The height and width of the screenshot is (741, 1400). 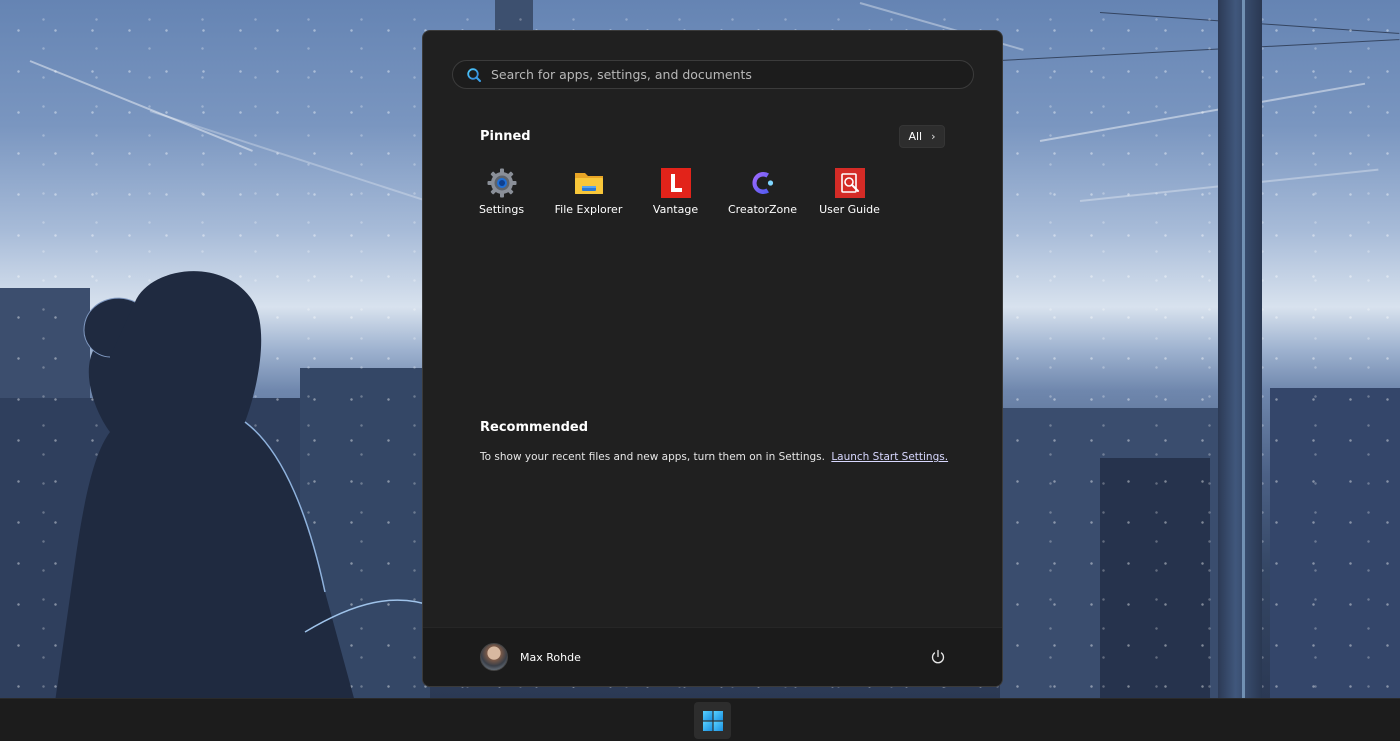 I want to click on user-guide-icon, so click(x=850, y=183).